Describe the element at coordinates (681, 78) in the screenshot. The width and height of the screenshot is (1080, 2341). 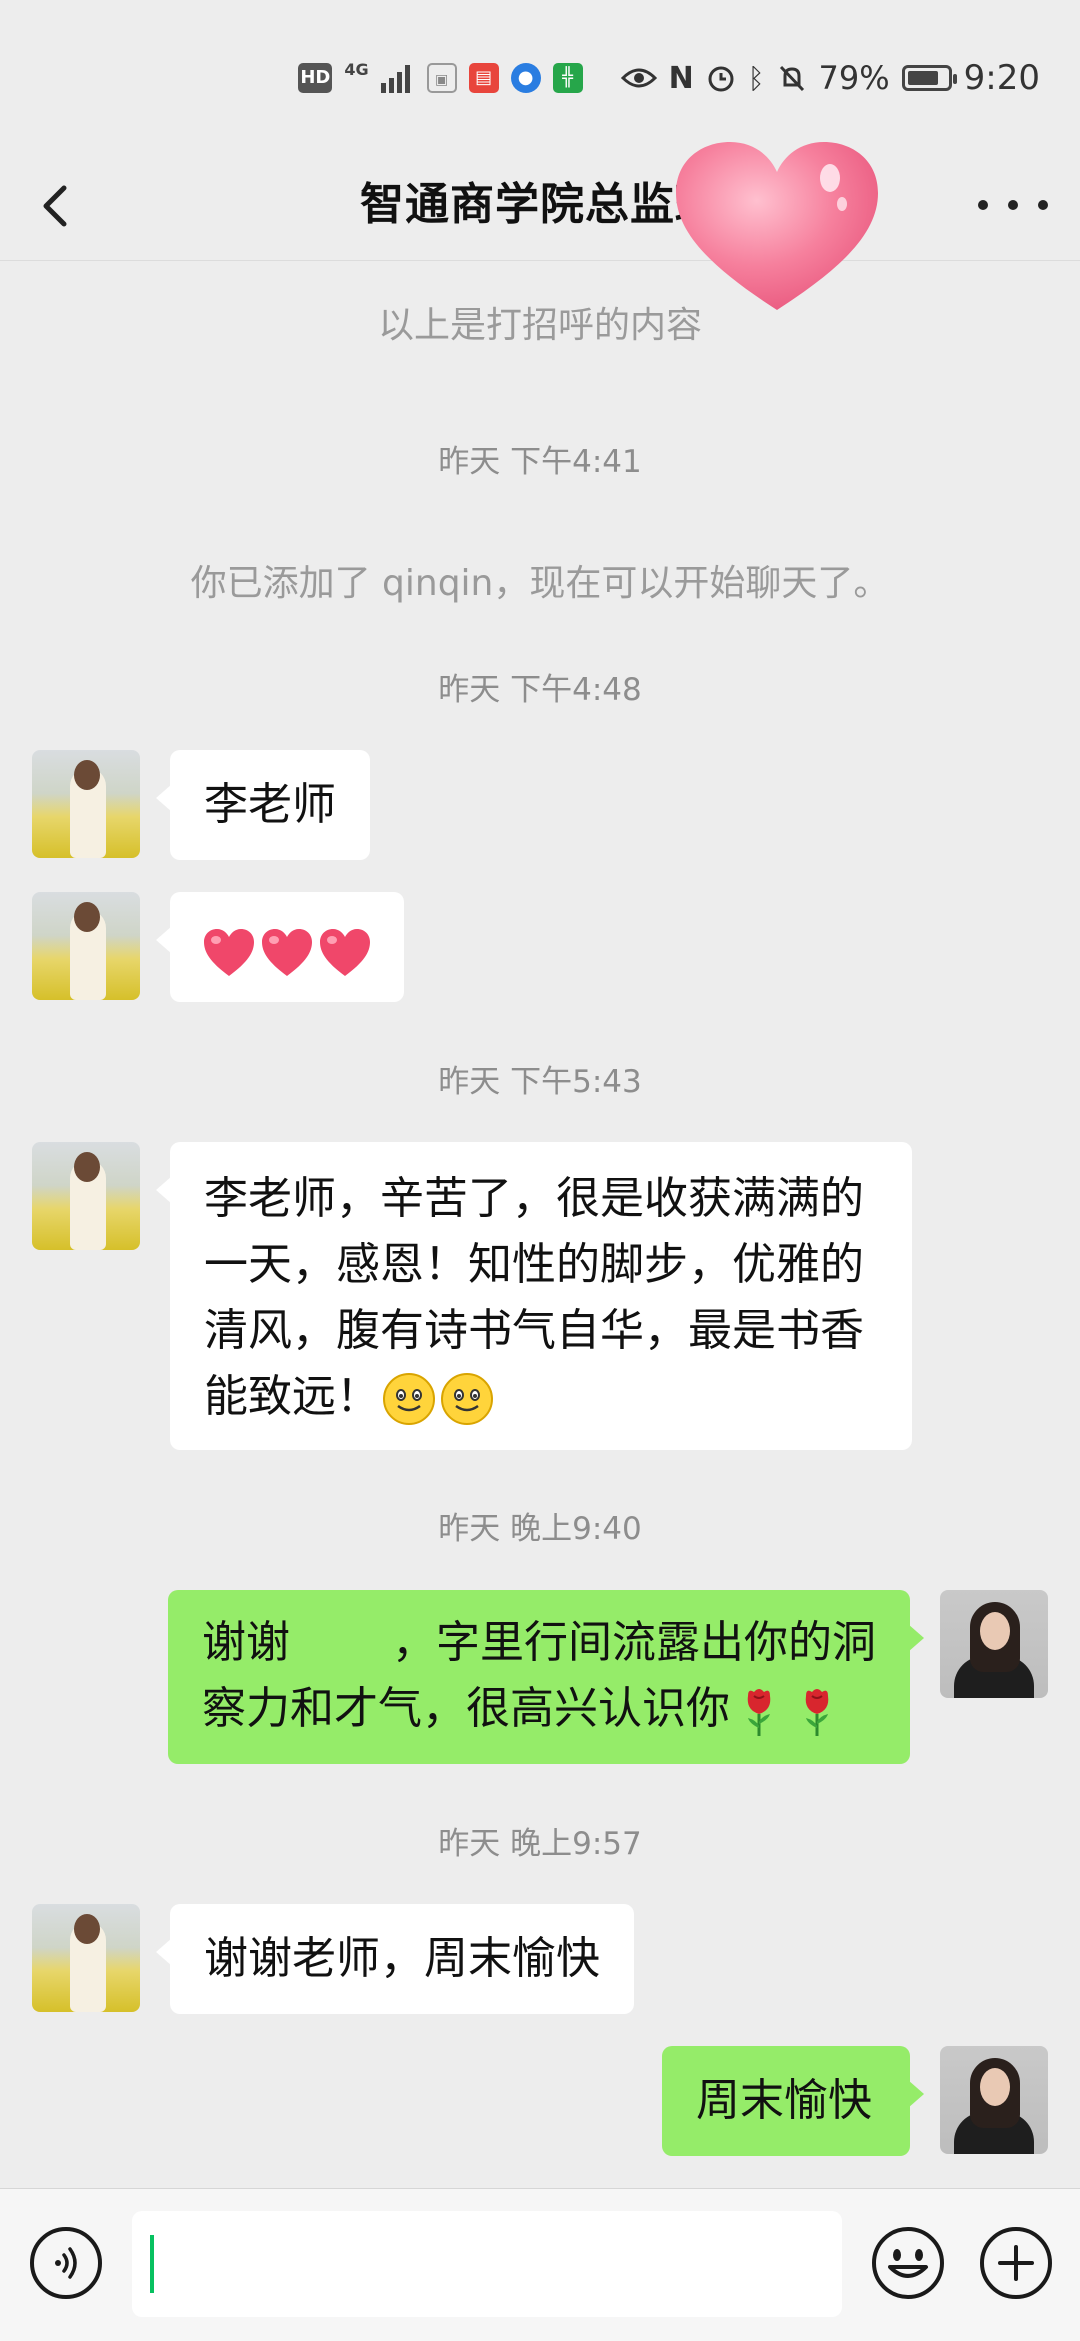
I see `nfc-icon: N` at that location.